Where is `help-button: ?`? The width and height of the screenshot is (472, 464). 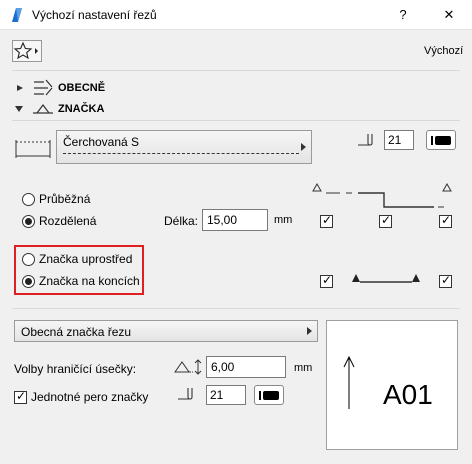 help-button: ? is located at coordinates (403, 15).